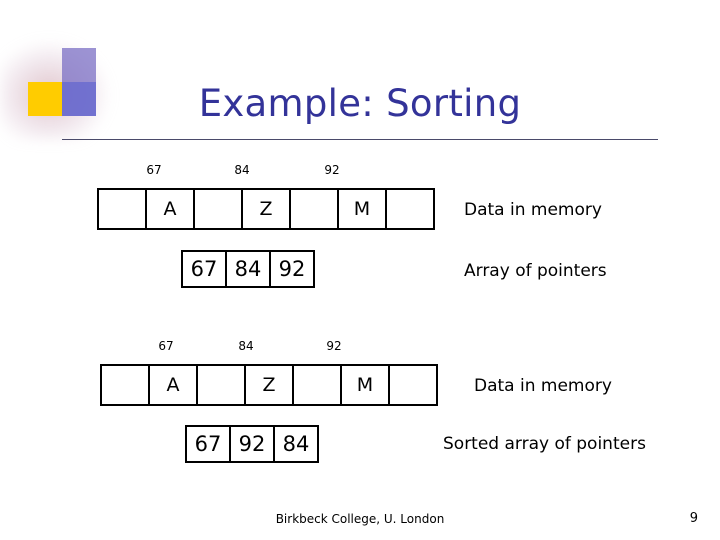  I want to click on memory-top-cell-3: Z, so click(266, 209).